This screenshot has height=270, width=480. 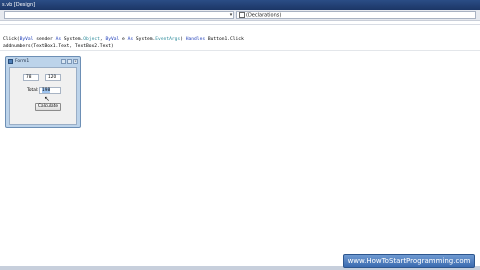 I want to click on window-titlebar: s.vb [Design], so click(x=240, y=5).